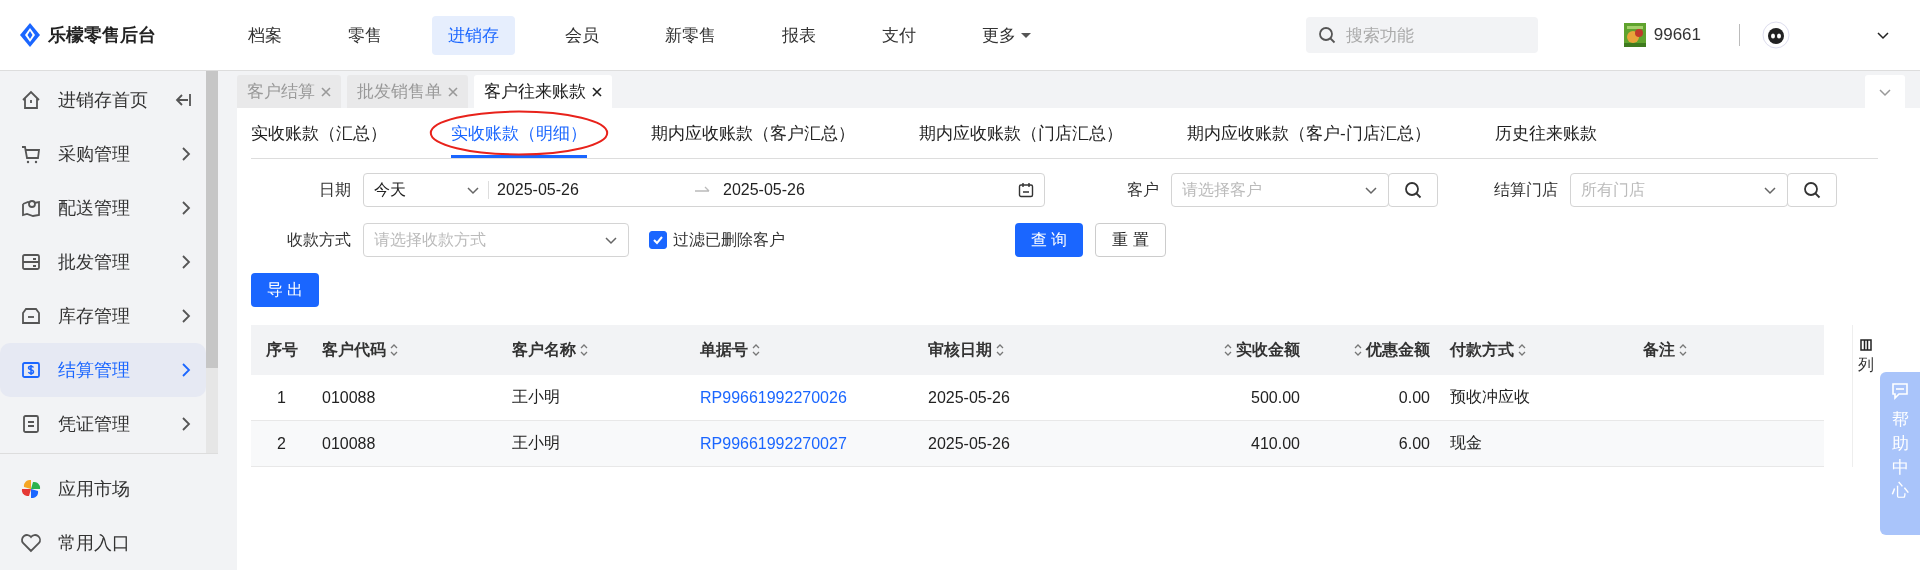  What do you see at coordinates (103, 100) in the screenshot?
I see `sidebar-item: 进销存首页` at bounding box center [103, 100].